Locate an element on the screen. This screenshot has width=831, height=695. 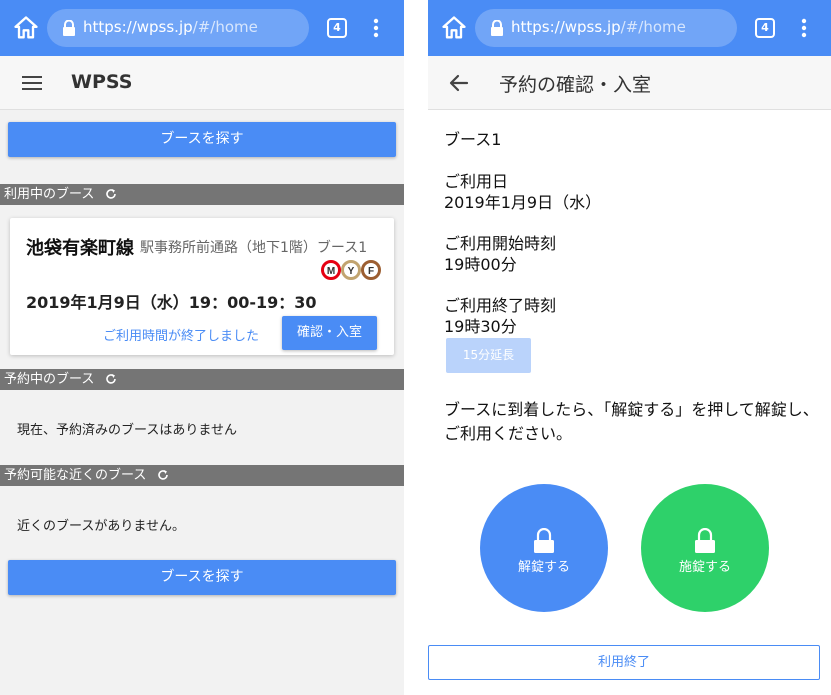
screen-divider is located at coordinates (416, 347).